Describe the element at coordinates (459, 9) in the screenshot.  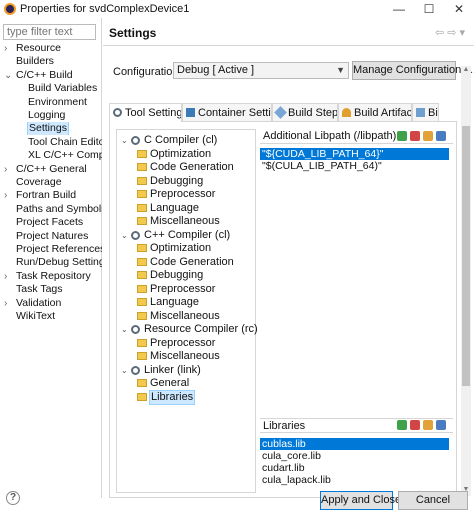
I see `close-button: ✕` at that location.